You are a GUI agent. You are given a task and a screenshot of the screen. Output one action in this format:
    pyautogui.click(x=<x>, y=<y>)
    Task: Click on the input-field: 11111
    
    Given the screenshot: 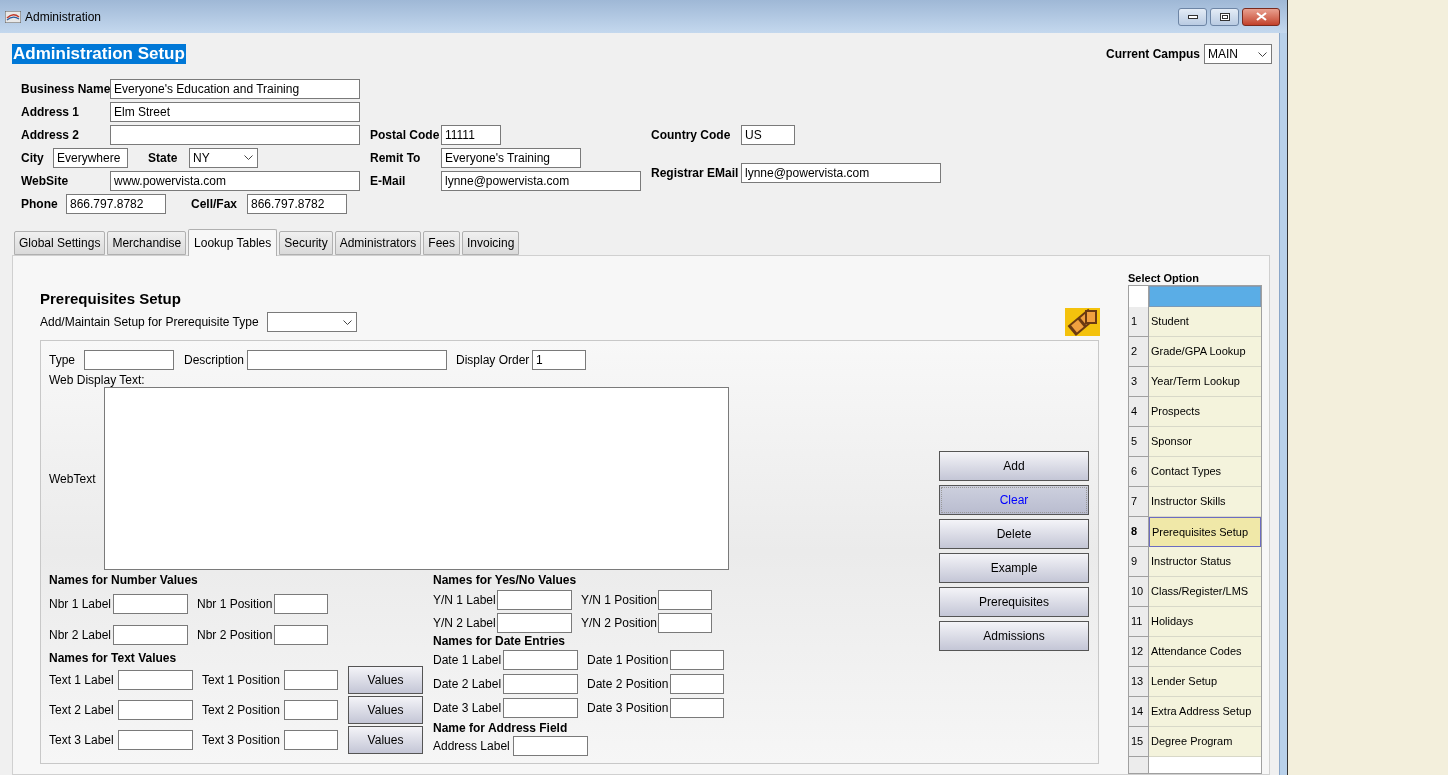 What is the action you would take?
    pyautogui.click(x=471, y=134)
    